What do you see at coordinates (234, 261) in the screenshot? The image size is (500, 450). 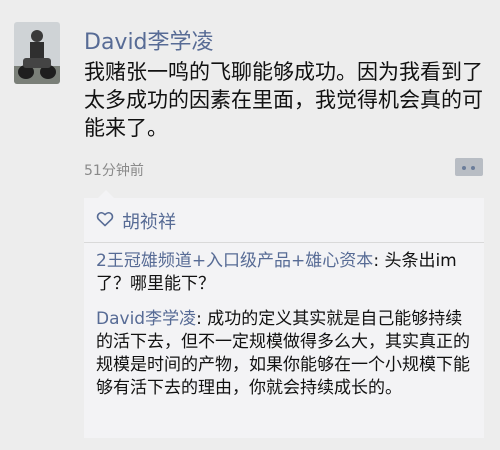 I see `comment-author: 2王冠雄频道+入口级产品+雄心资本` at bounding box center [234, 261].